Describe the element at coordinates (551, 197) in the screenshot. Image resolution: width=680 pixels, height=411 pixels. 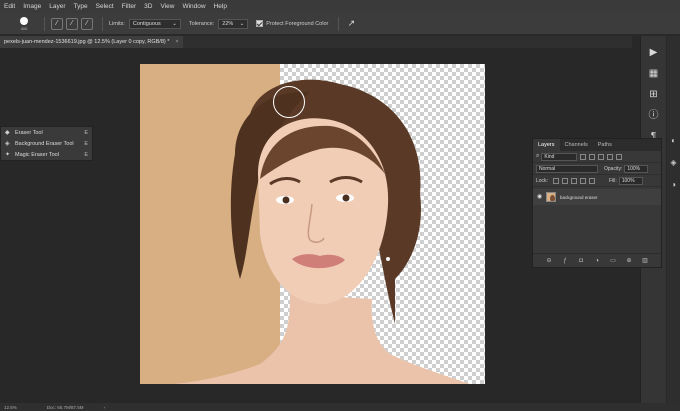
I see `layer-thumbnail` at that location.